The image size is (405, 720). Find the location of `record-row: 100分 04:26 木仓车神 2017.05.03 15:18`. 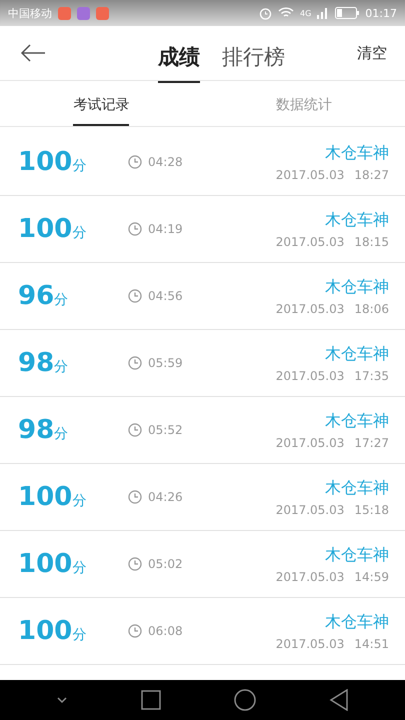

record-row: 100分 04:26 木仓车神 2017.05.03 15:18 is located at coordinates (202, 497).